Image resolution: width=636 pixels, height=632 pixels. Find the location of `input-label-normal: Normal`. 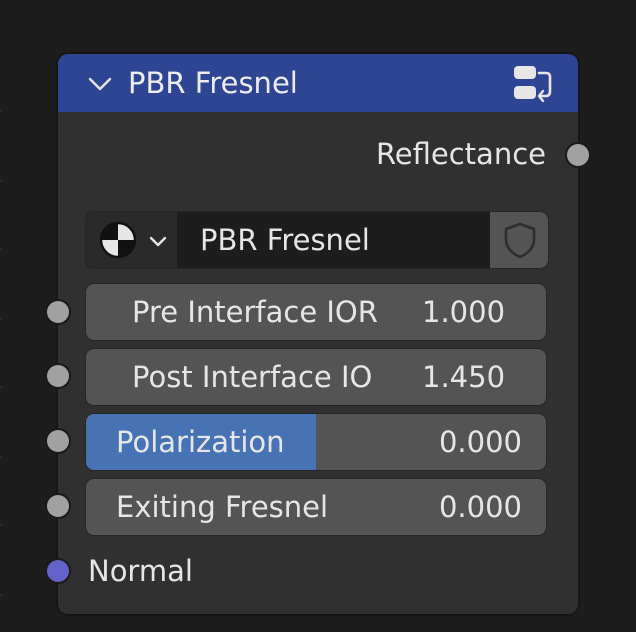

input-label-normal: Normal is located at coordinates (140, 571).